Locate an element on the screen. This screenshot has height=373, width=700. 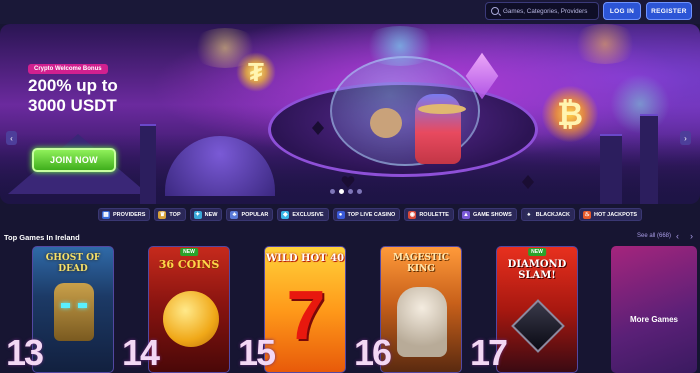
search-icon is located at coordinates (495, 11).